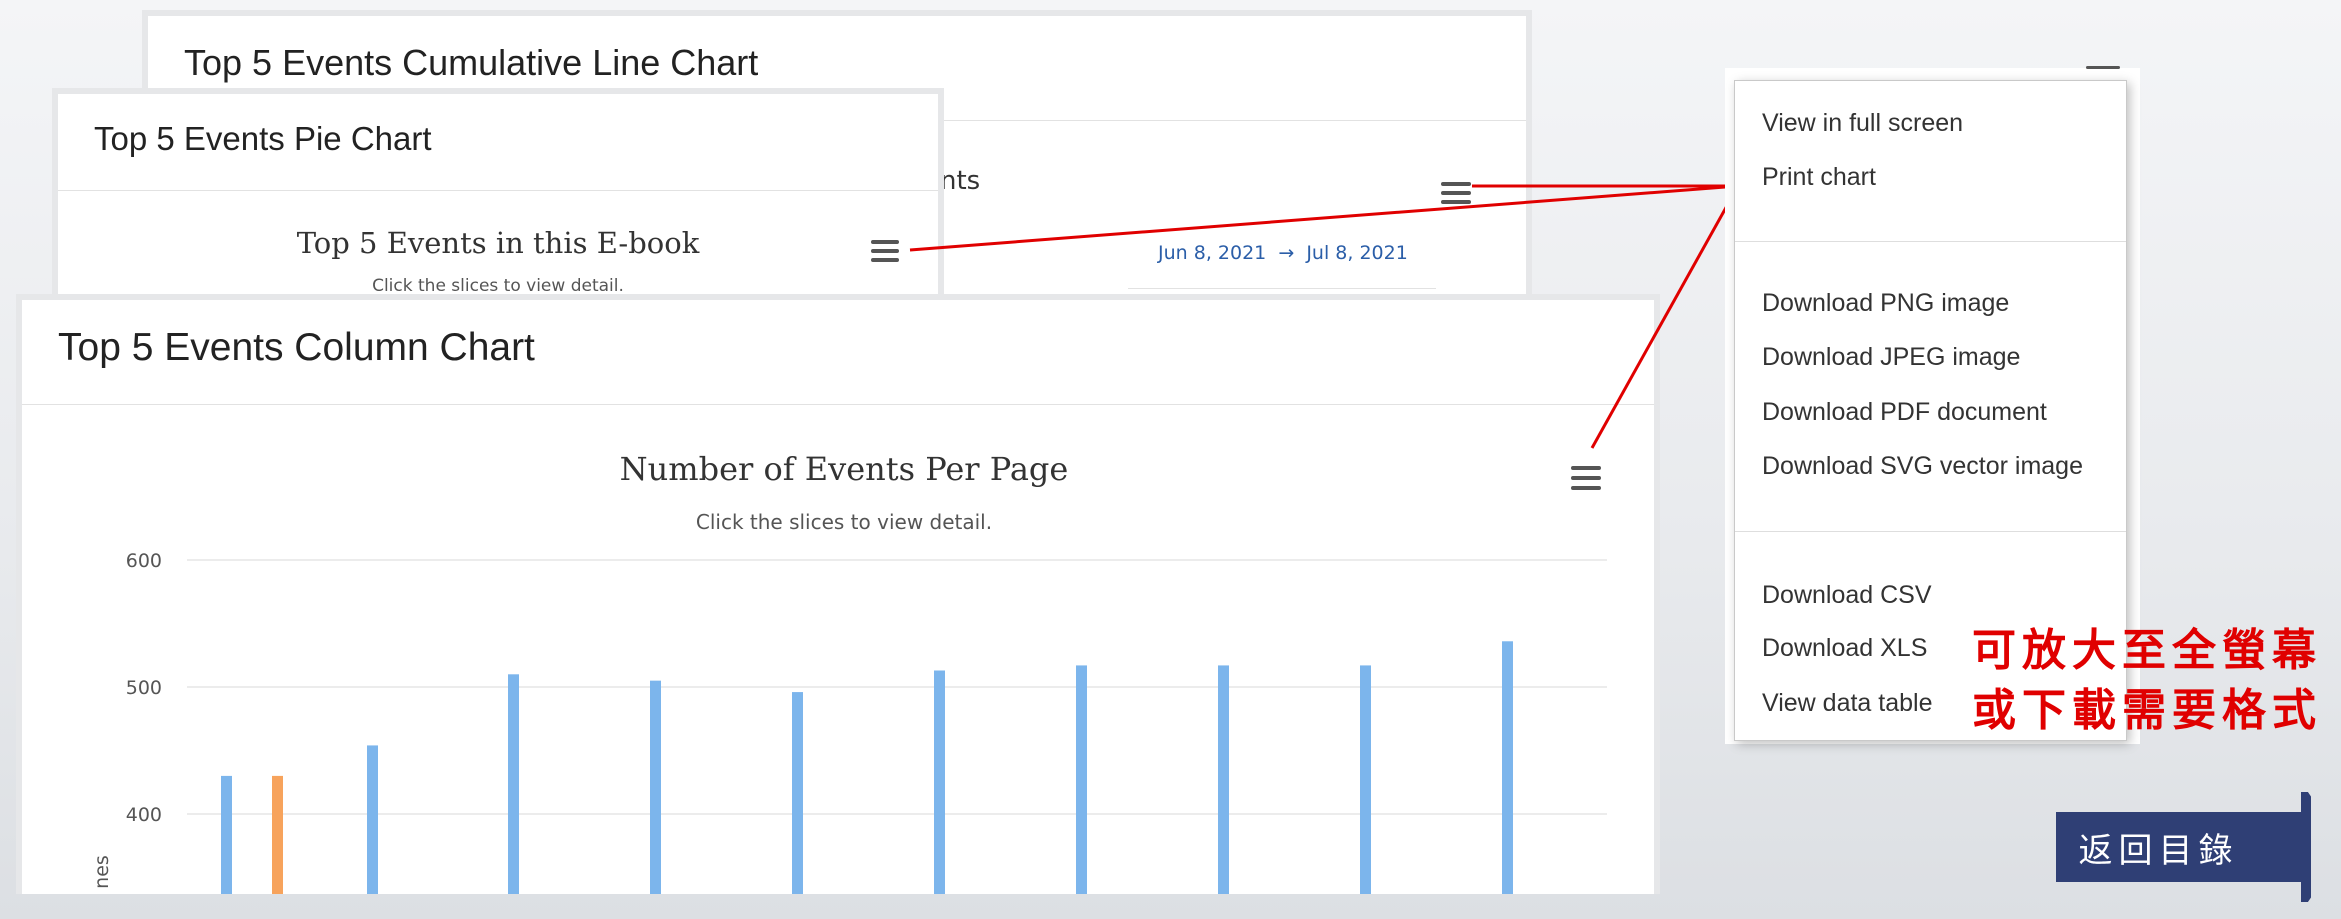 This screenshot has height=919, width=2341. What do you see at coordinates (1282, 288) in the screenshot?
I see `cumulative-date-underline` at bounding box center [1282, 288].